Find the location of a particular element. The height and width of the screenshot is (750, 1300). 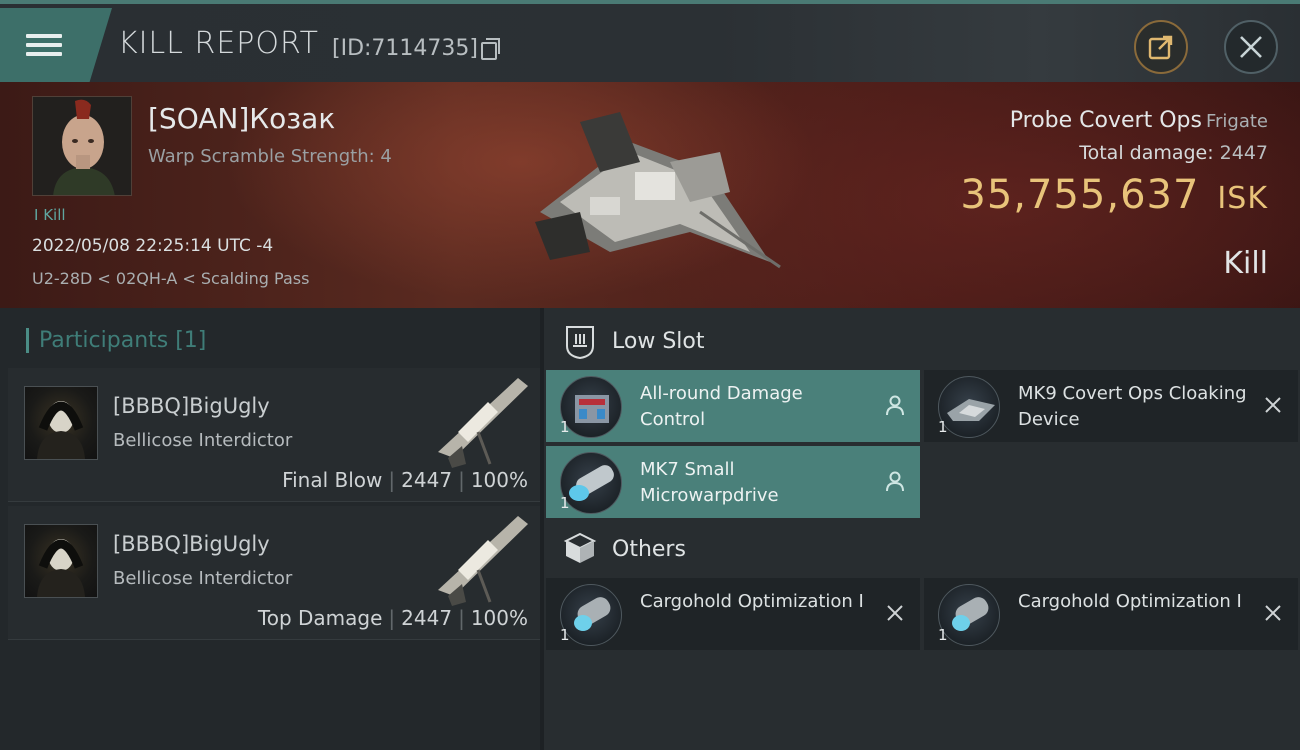

victim-ship-type: Probe Covert Ops Frigate is located at coordinates (1139, 120).